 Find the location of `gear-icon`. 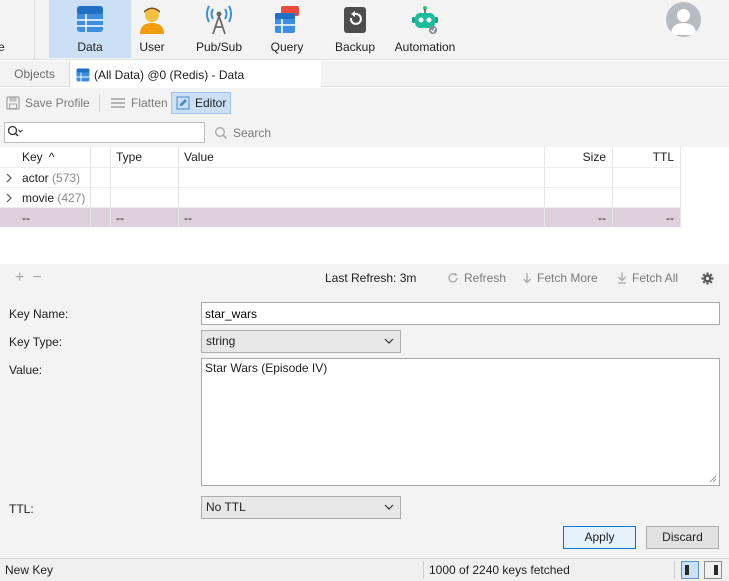

gear-icon is located at coordinates (707, 278).